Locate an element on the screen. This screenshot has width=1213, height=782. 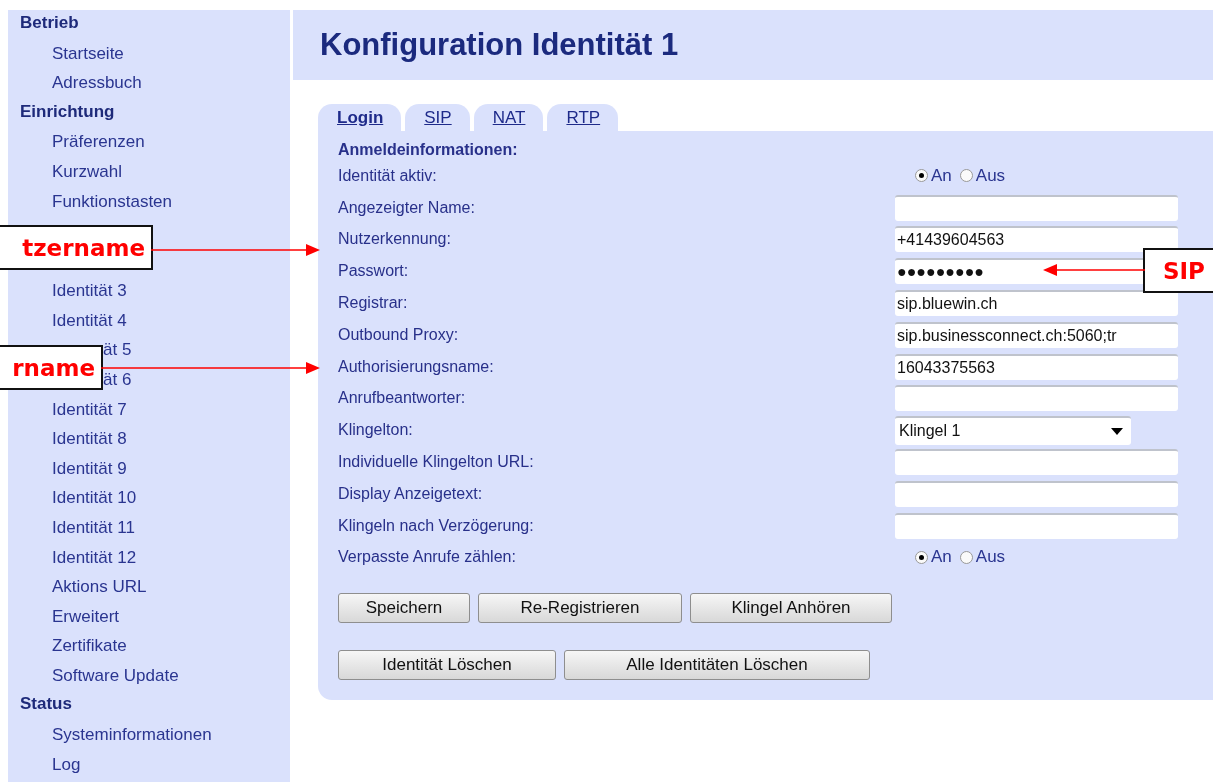
sidebar-heading: Betrieb is located at coordinates (49, 23).